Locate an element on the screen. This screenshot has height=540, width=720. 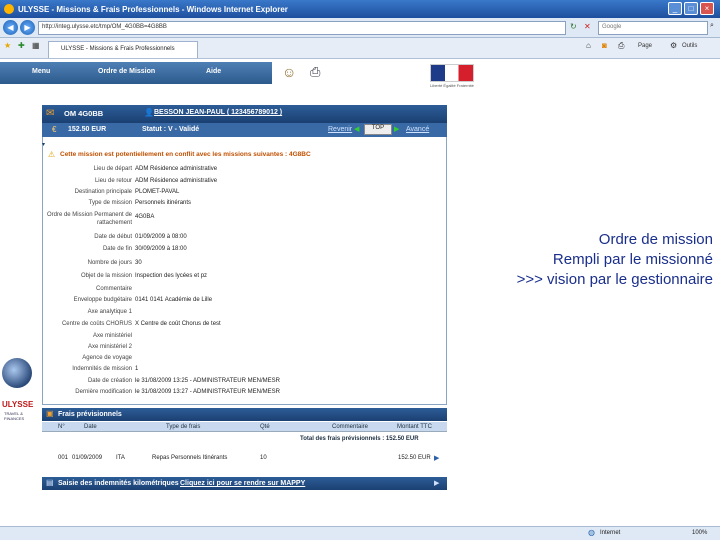
field-label: Axe analytique 1 is located at coordinates (109, 312).